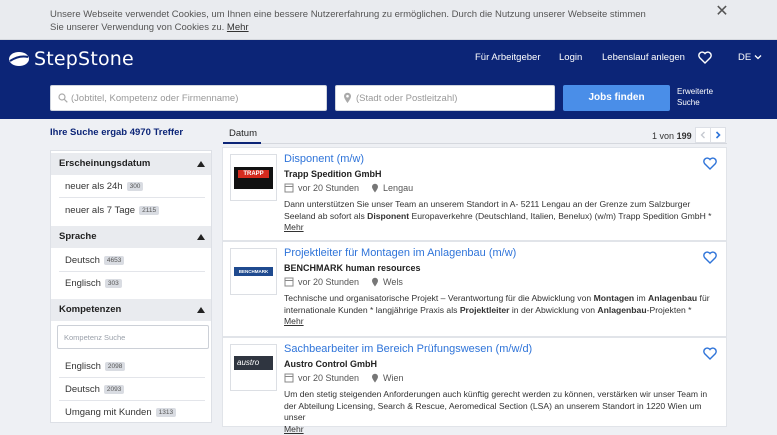 This screenshot has height=435, width=777. I want to click on desc-text: in der Abwicklung von, so click(553, 309).